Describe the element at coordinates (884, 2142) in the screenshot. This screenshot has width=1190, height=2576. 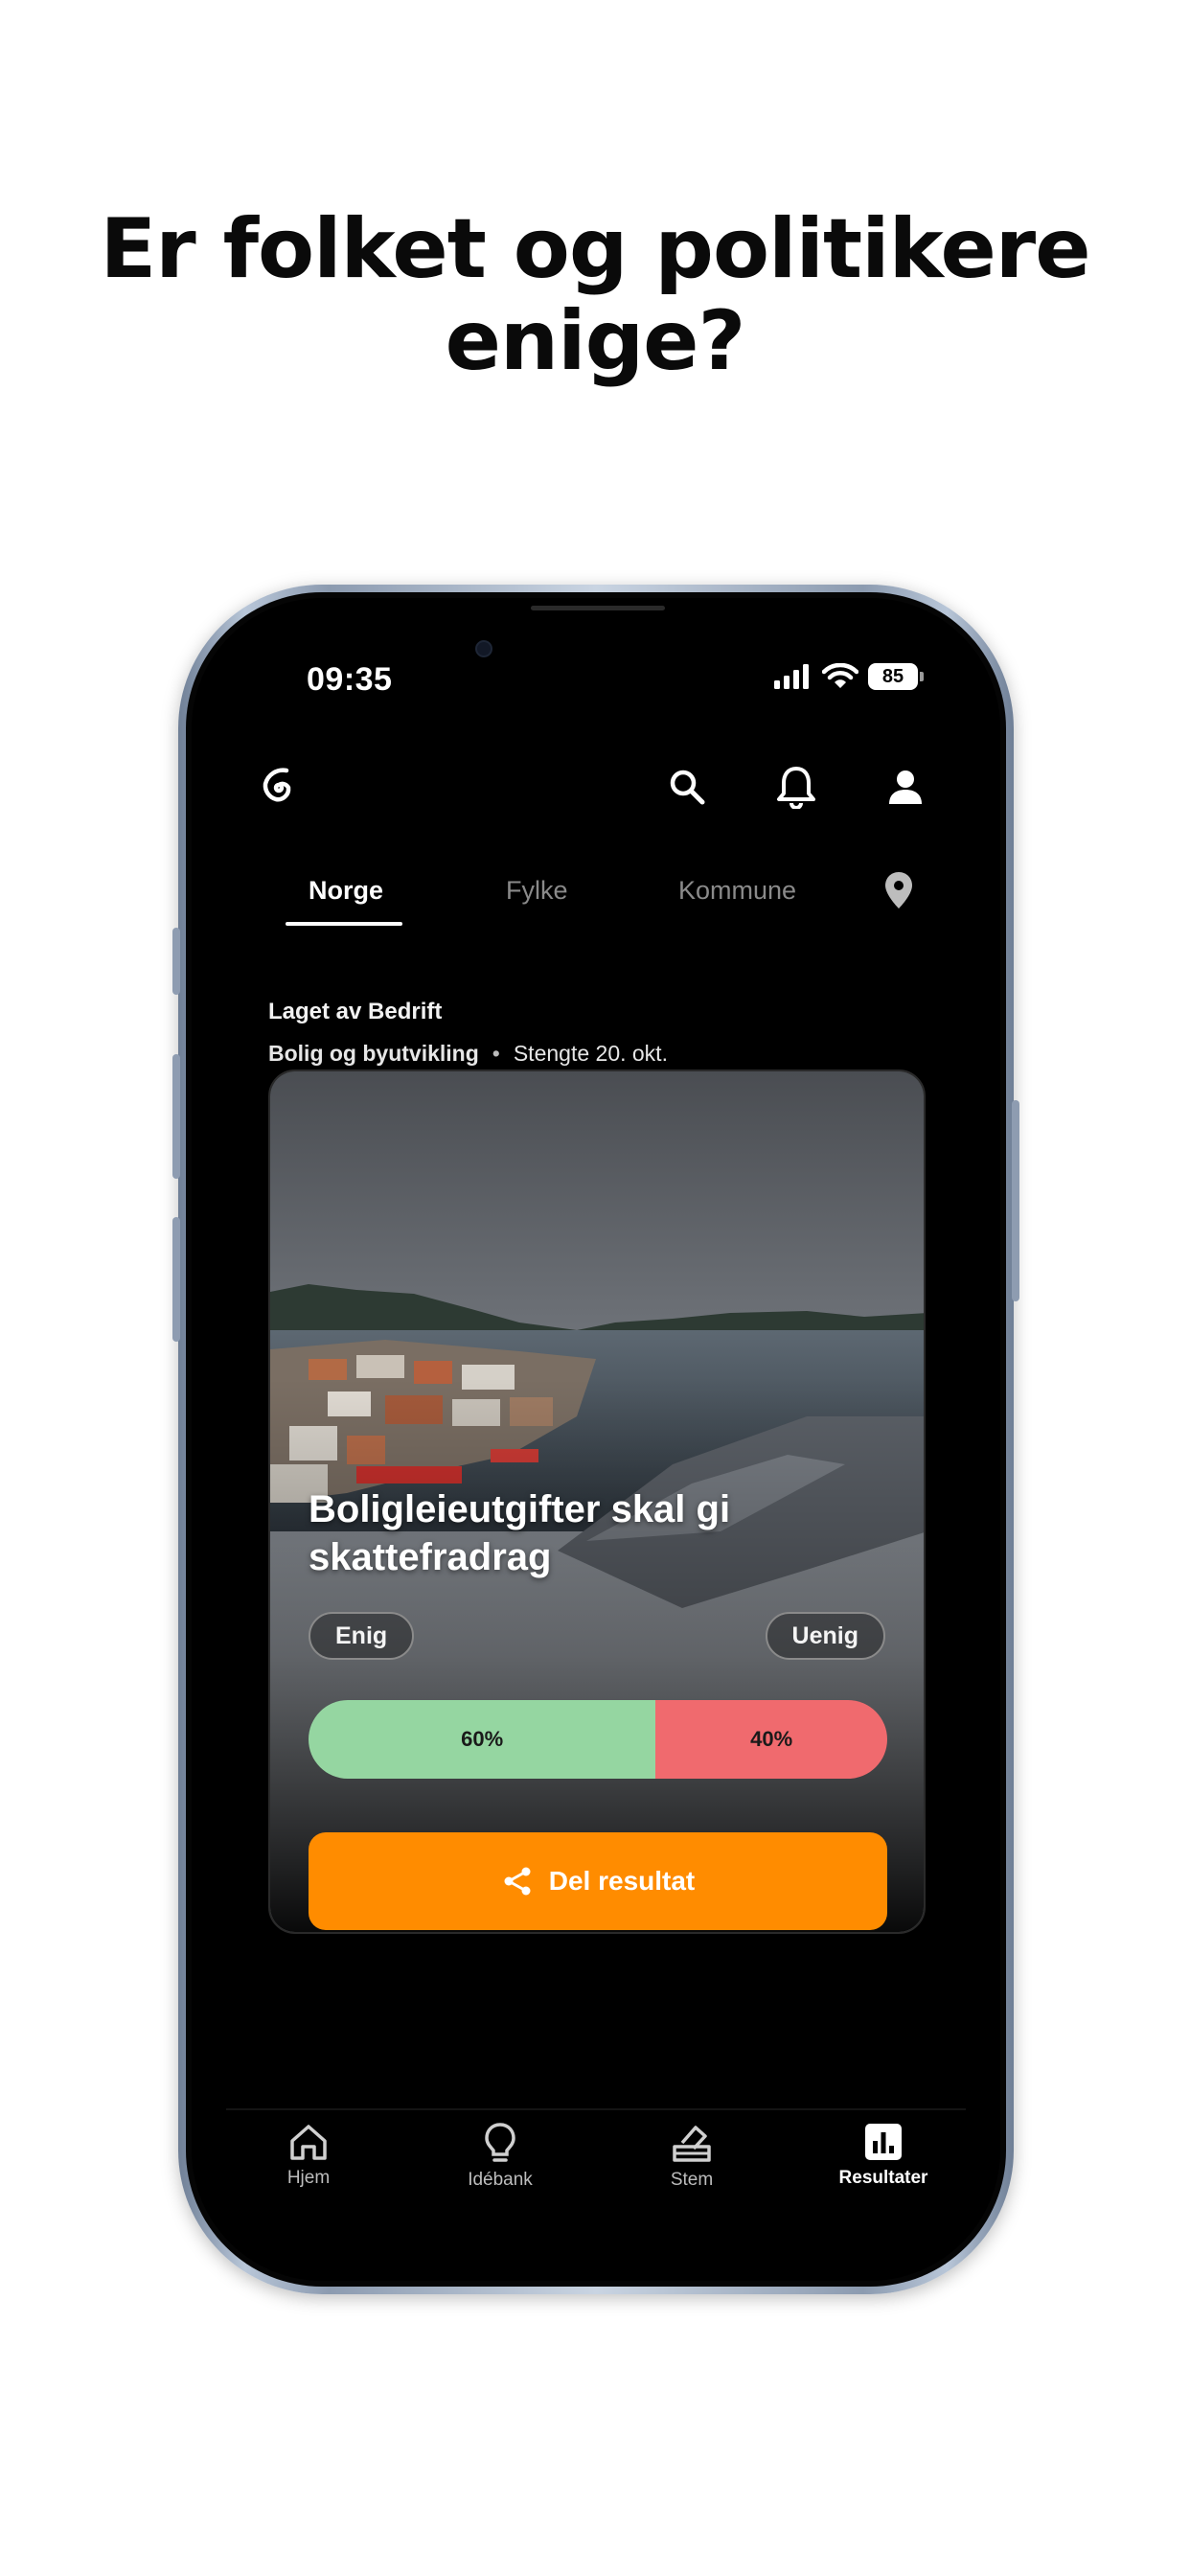
I see `bar-chart-icon` at that location.